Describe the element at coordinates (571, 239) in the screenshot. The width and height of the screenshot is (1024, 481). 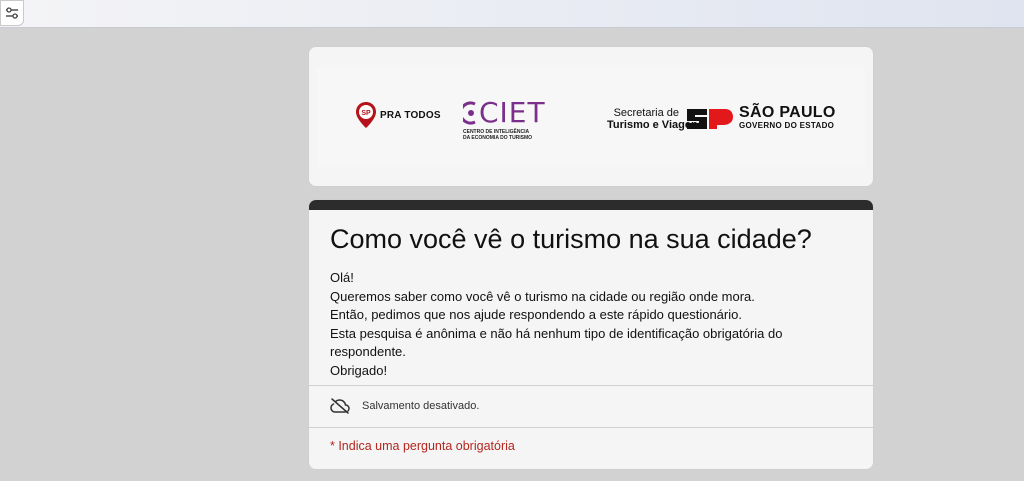
I see `form-title: Como você vê o turismo na sua cidade?` at that location.